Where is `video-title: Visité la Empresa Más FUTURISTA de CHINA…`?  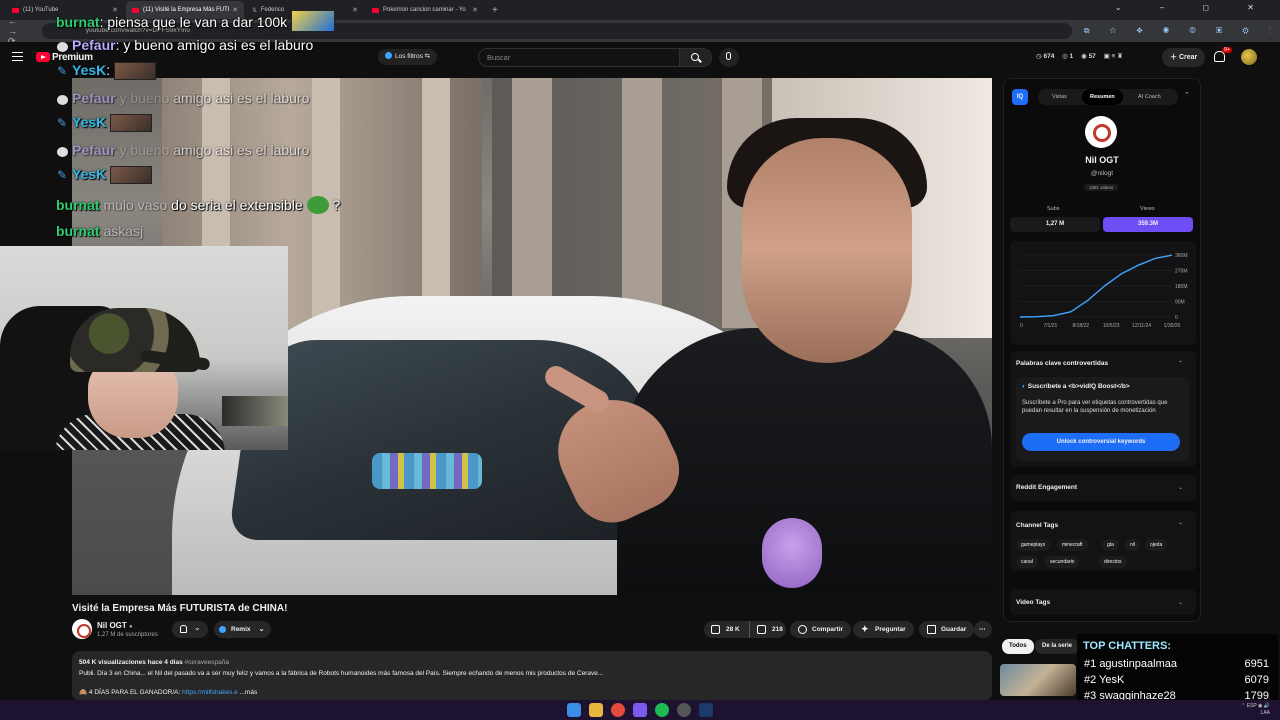
video-title: Visité la Empresa Más FUTURISTA de CHINA… is located at coordinates (180, 608).